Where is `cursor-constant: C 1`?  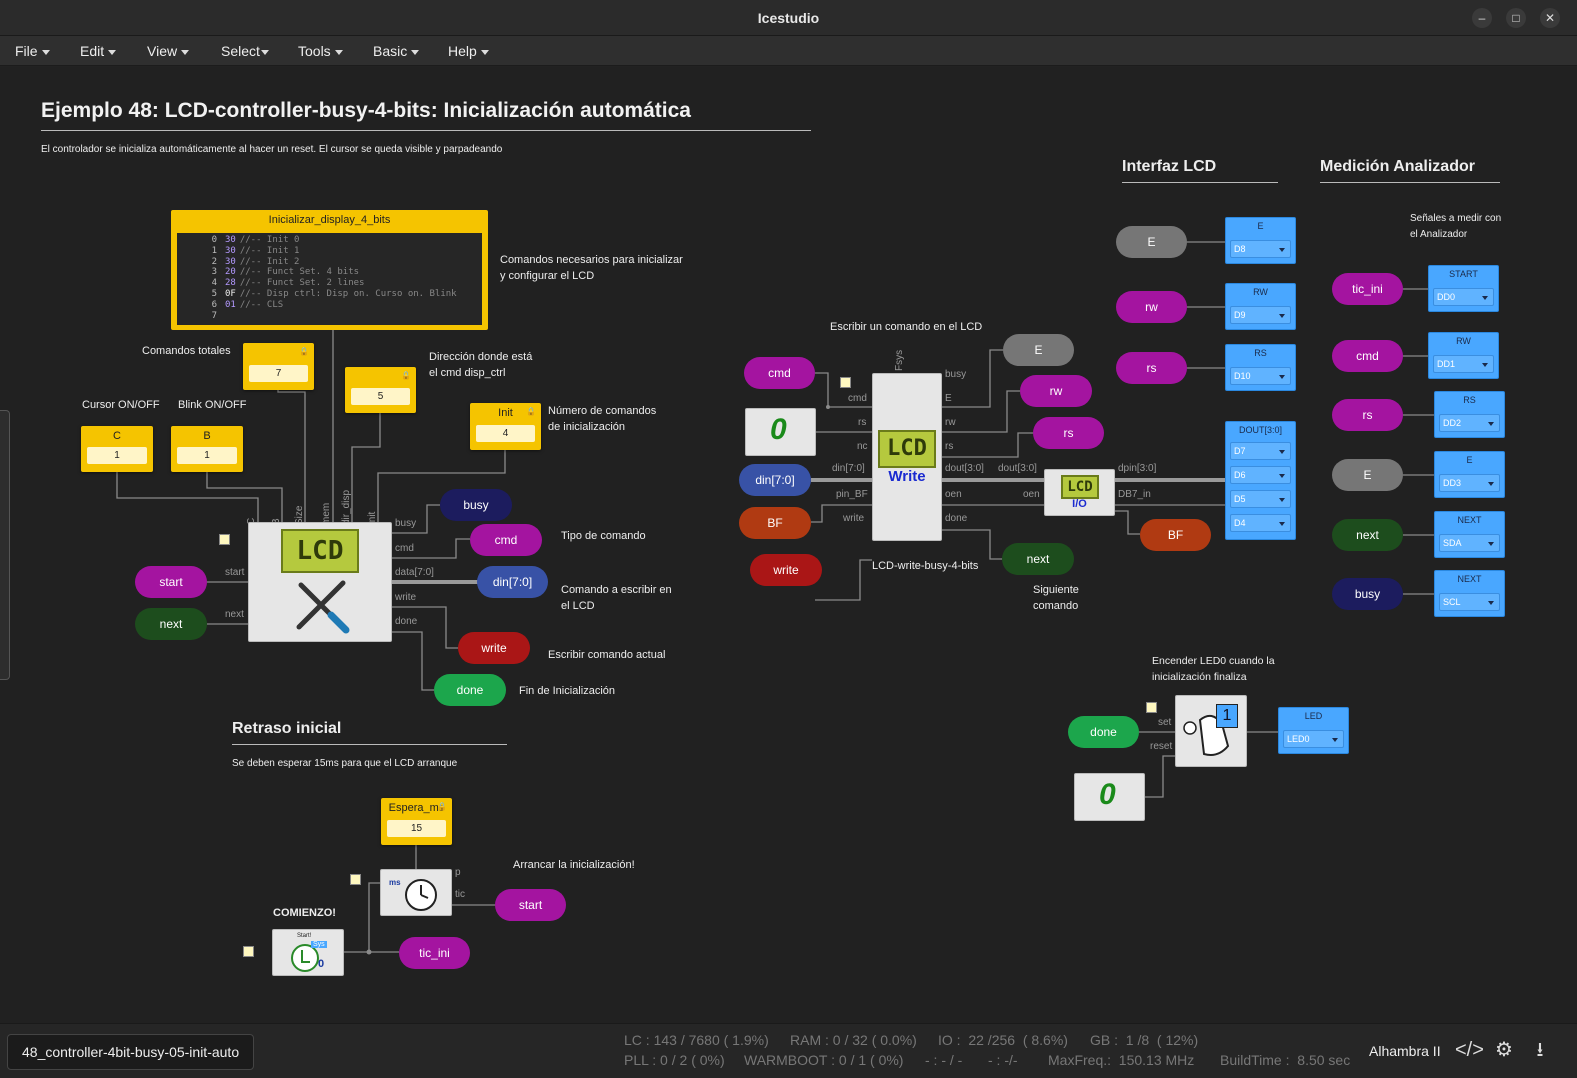 cursor-constant: C 1 is located at coordinates (117, 449).